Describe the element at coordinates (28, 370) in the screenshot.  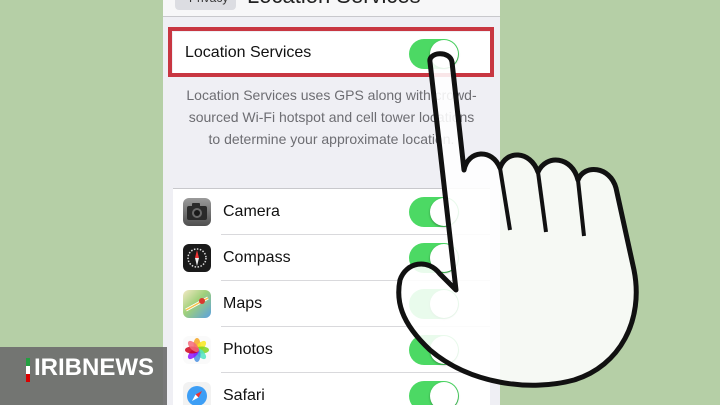
I see `flag-icon` at that location.